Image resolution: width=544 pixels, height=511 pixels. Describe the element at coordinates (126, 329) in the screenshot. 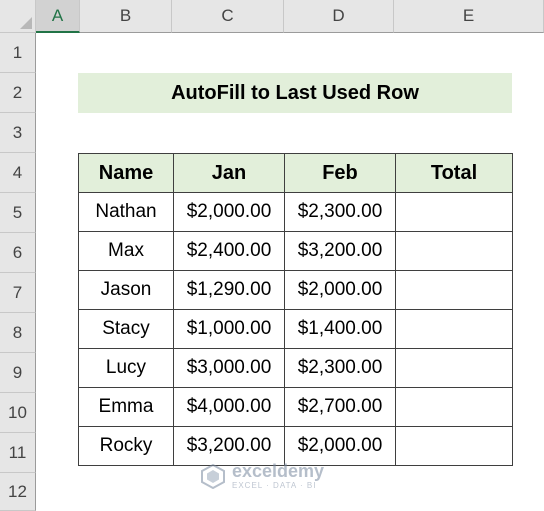

I see `name-cell: Stacy` at that location.